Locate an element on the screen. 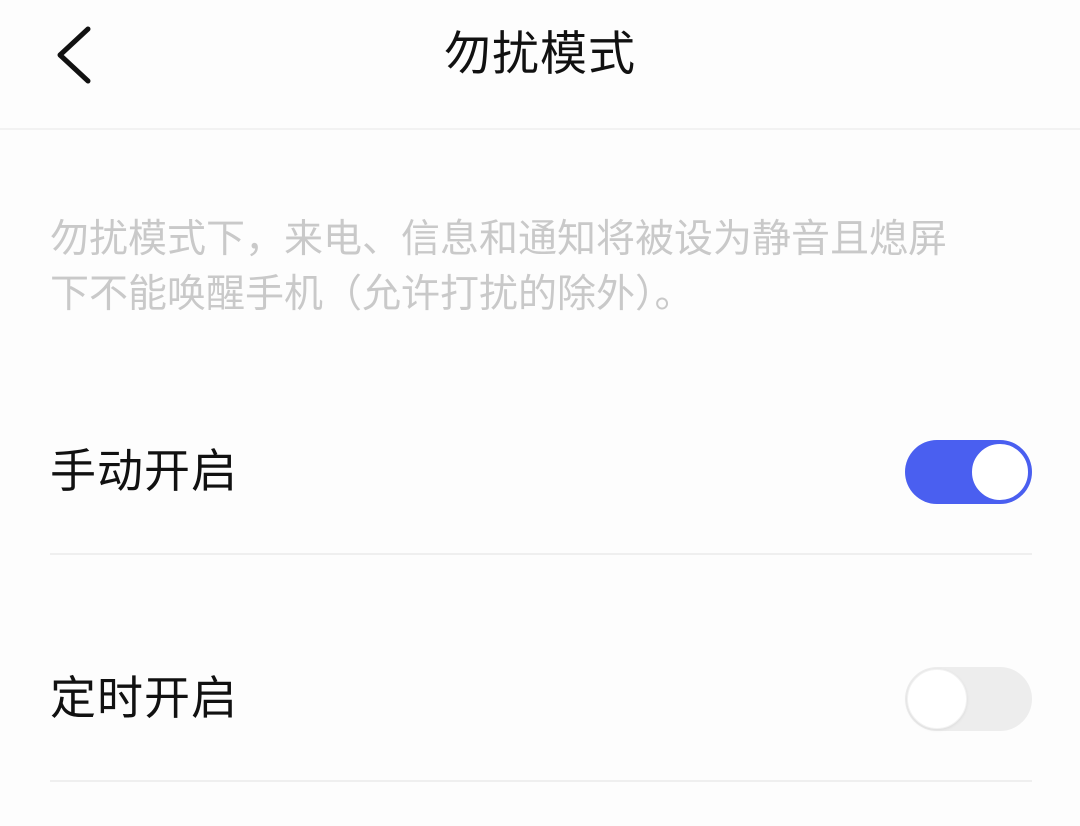 The width and height of the screenshot is (1080, 826). manual-enable-toggle is located at coordinates (968, 472).